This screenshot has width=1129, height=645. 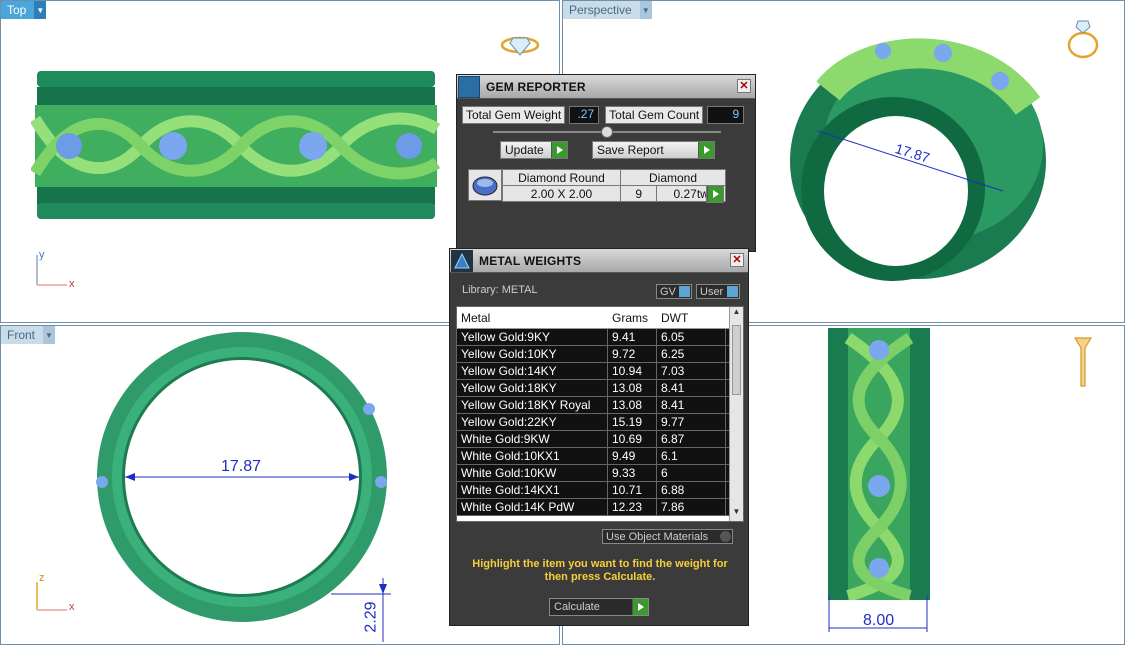 I want to click on use-object-materials-label: Use Object Materials, so click(x=657, y=536).